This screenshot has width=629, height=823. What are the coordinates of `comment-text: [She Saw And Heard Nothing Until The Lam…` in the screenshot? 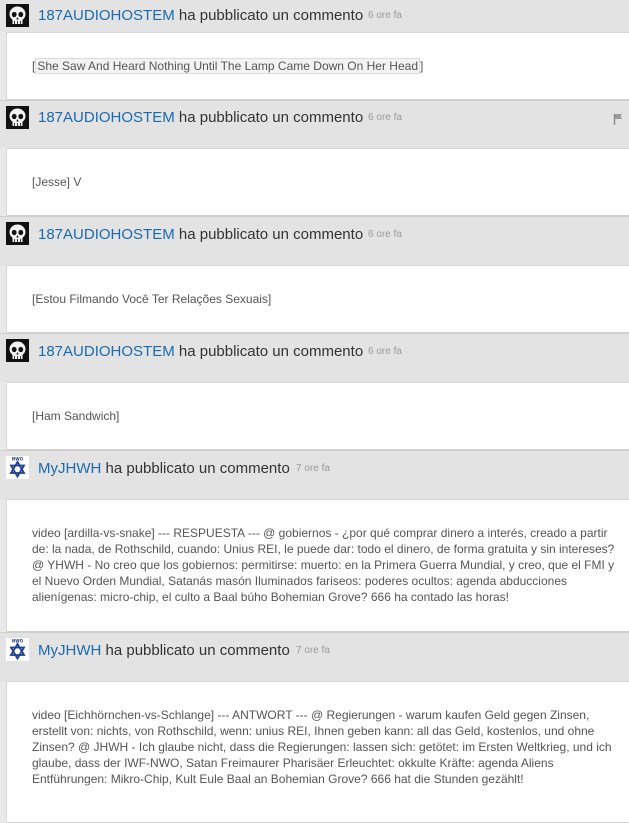 It's located at (323, 66).